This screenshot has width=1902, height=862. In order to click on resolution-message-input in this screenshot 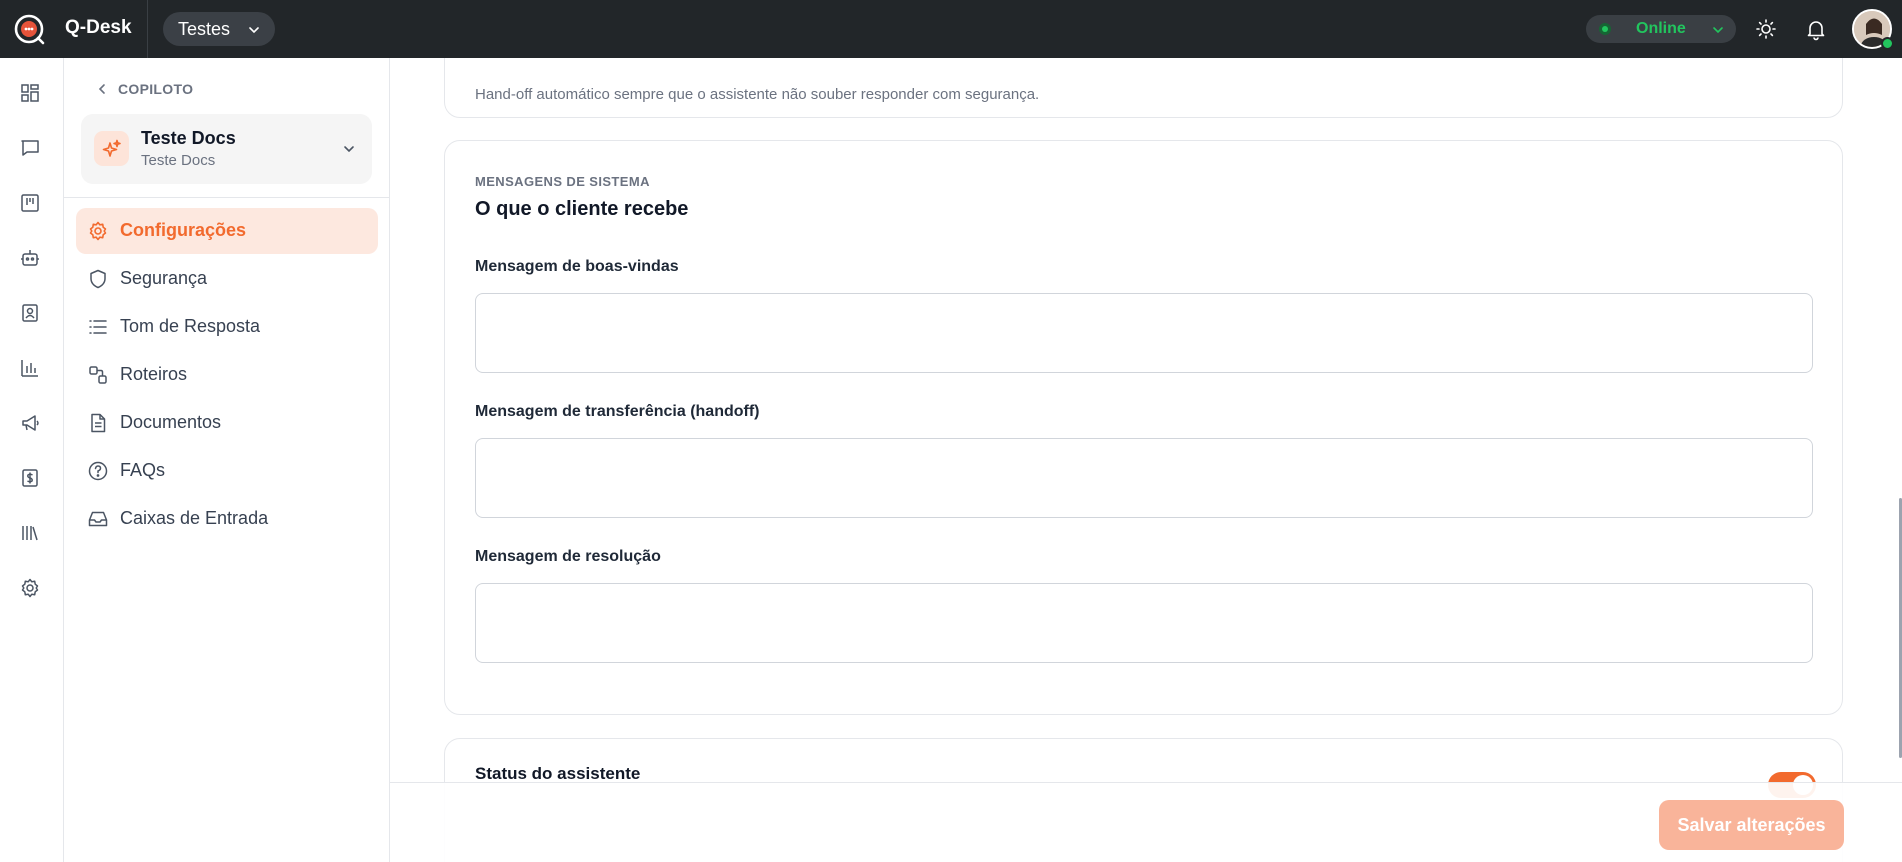, I will do `click(1144, 623)`.